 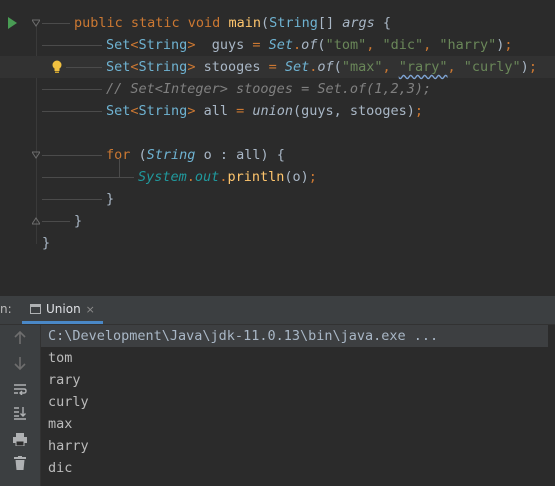 What do you see at coordinates (277, 243) in the screenshot?
I see `code-line-close-class: }` at bounding box center [277, 243].